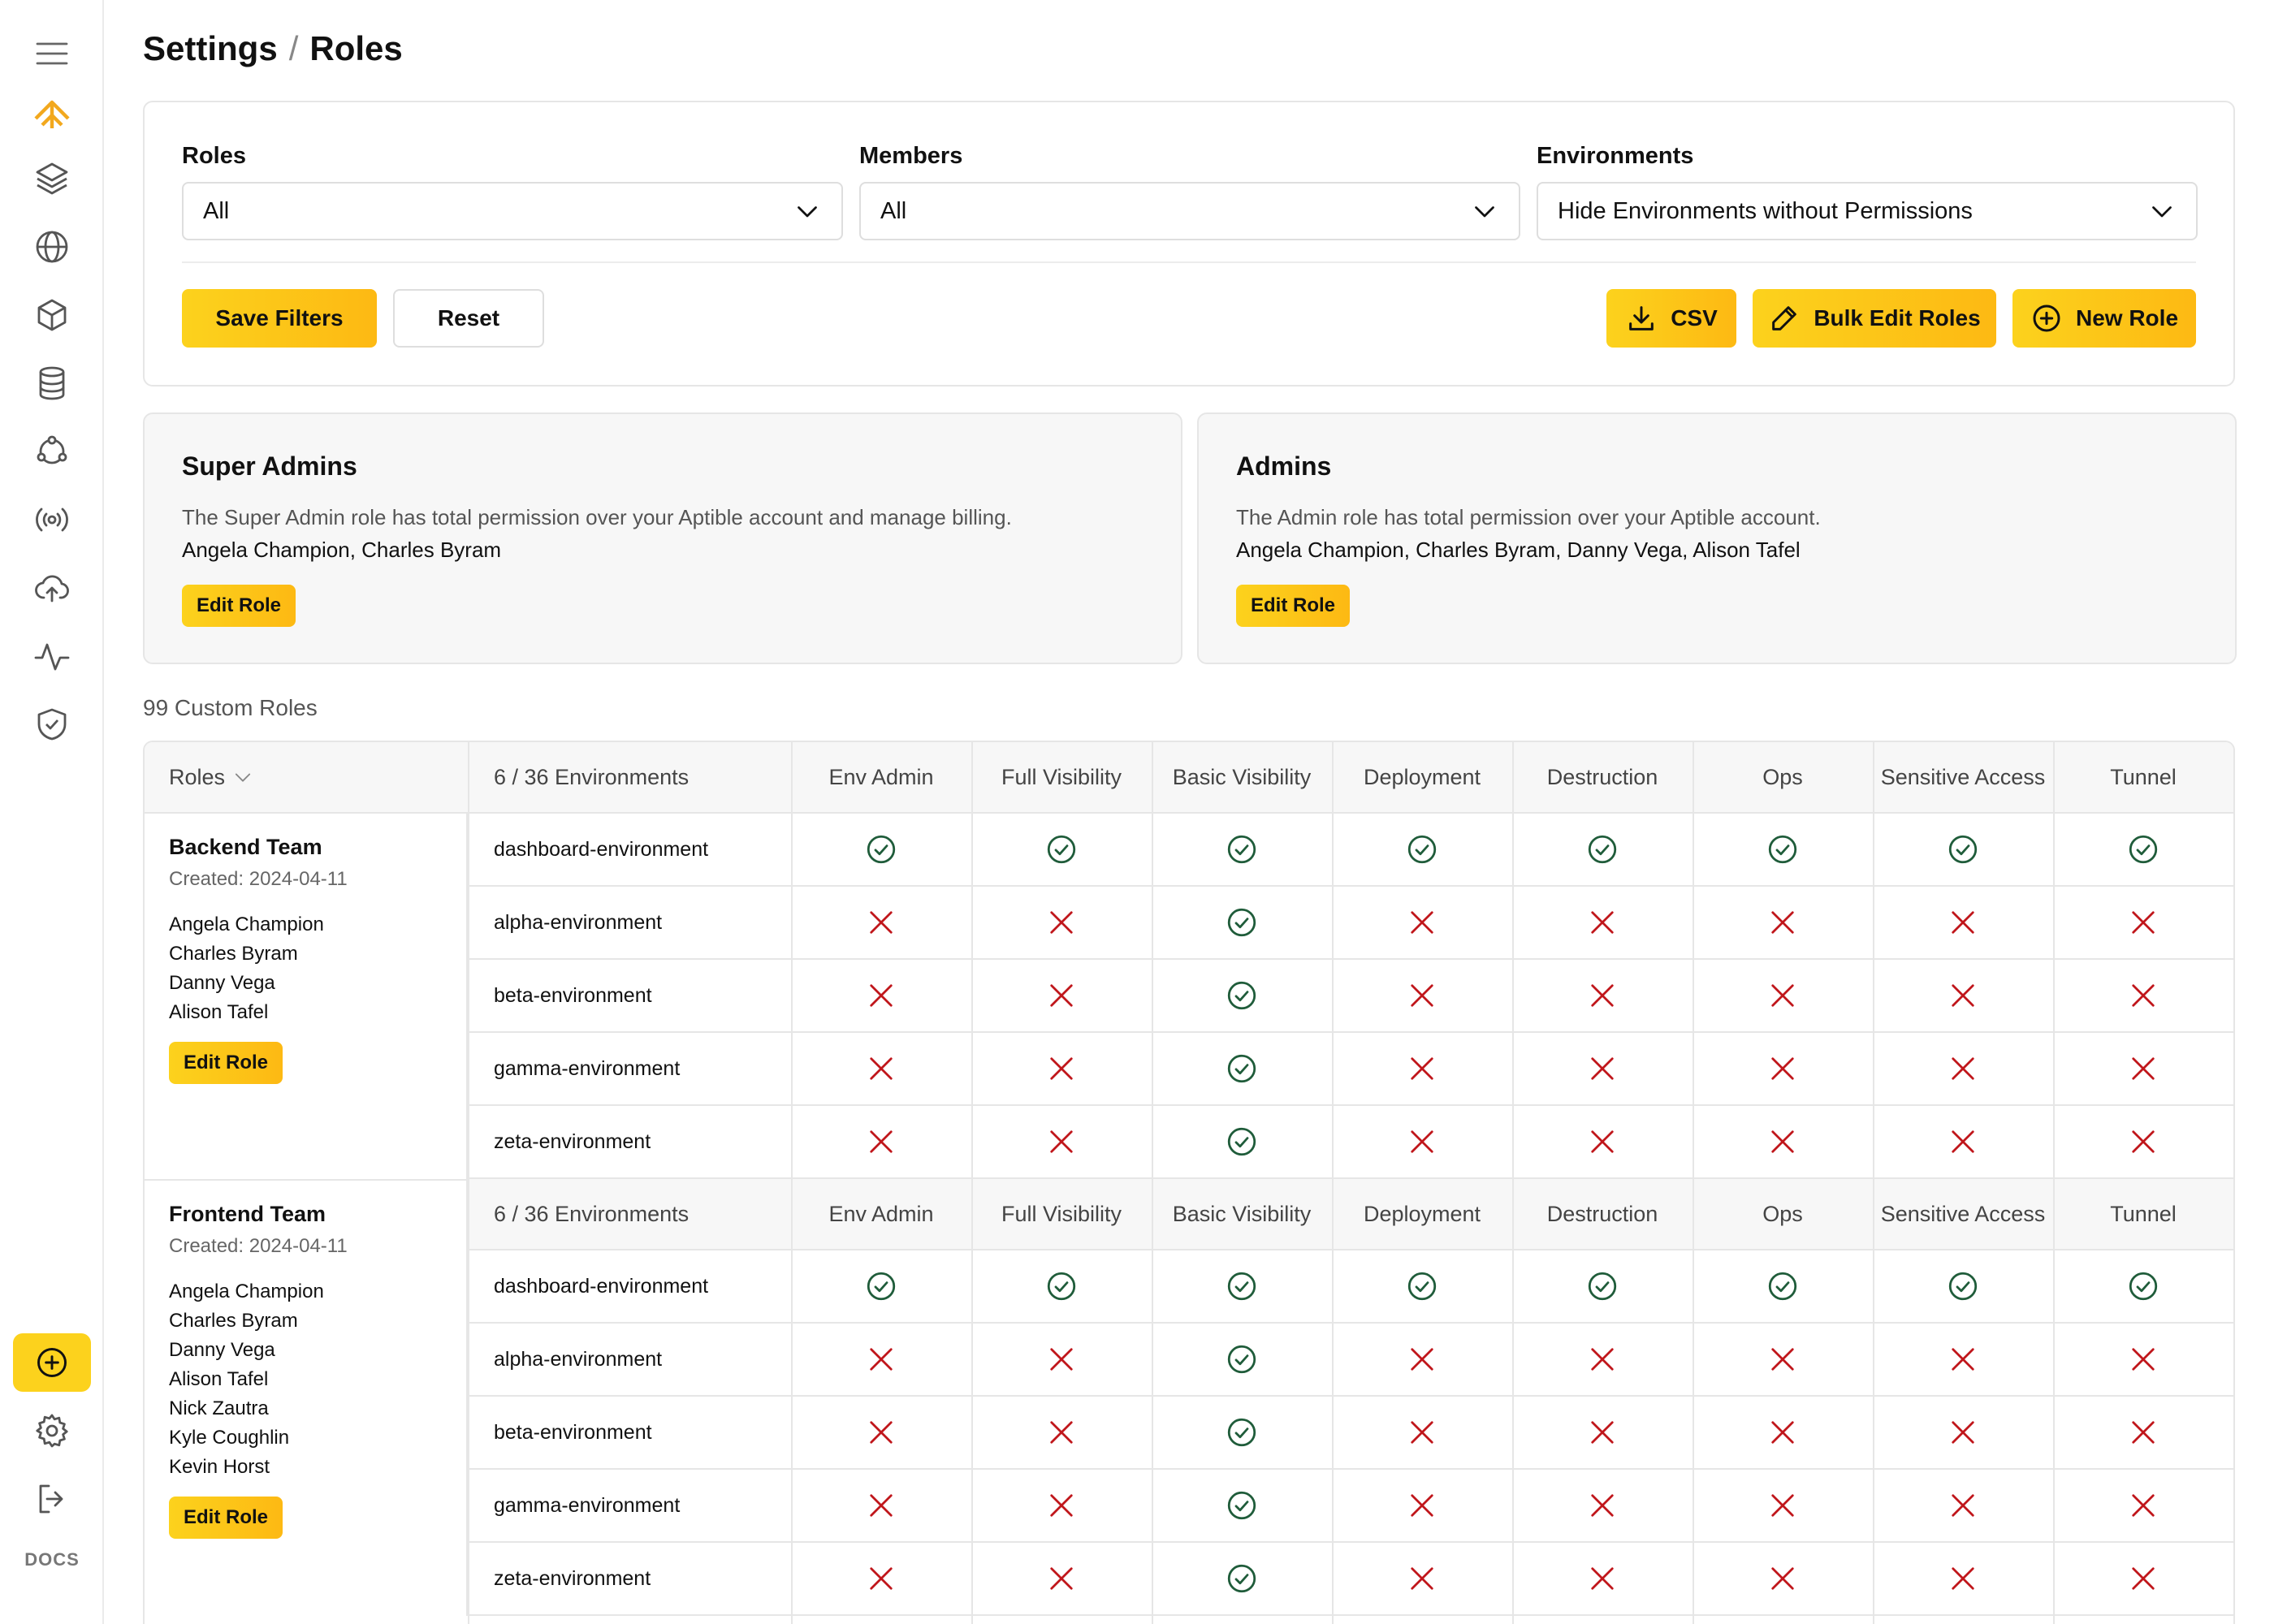 The height and width of the screenshot is (1624, 2274). What do you see at coordinates (1294, 606) in the screenshot?
I see `admins-edit-role-button: Edit Role` at bounding box center [1294, 606].